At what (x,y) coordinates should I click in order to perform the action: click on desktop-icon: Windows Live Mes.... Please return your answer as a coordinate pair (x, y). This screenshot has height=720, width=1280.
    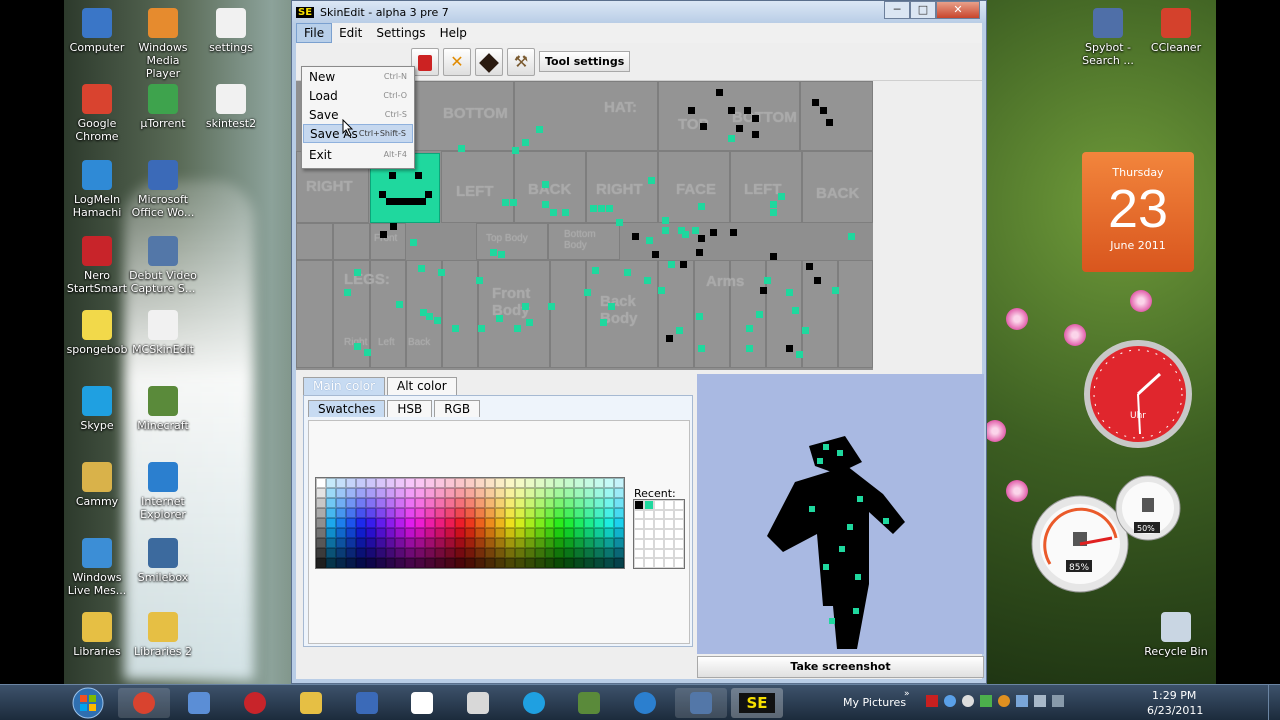
    Looking at the image, I should click on (97, 567).